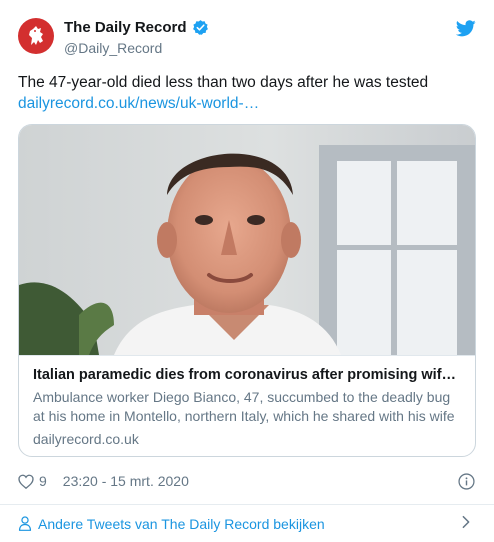 This screenshot has height=542, width=494. I want to click on avatar, so click(36, 36).